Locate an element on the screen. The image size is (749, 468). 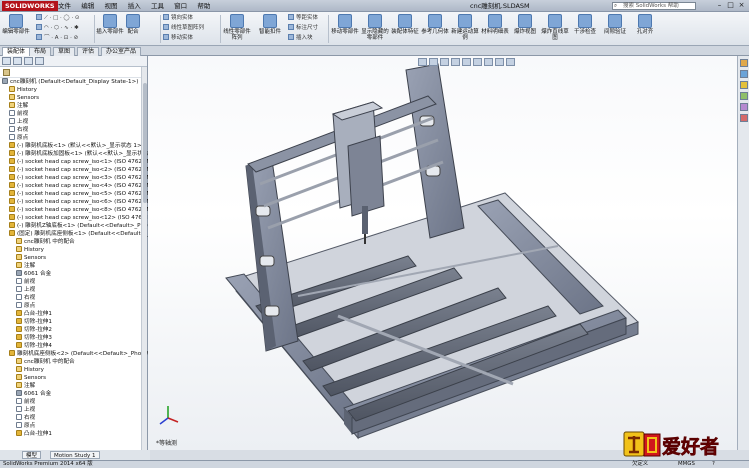
status-units: MMGS is located at coordinates (686, 464).